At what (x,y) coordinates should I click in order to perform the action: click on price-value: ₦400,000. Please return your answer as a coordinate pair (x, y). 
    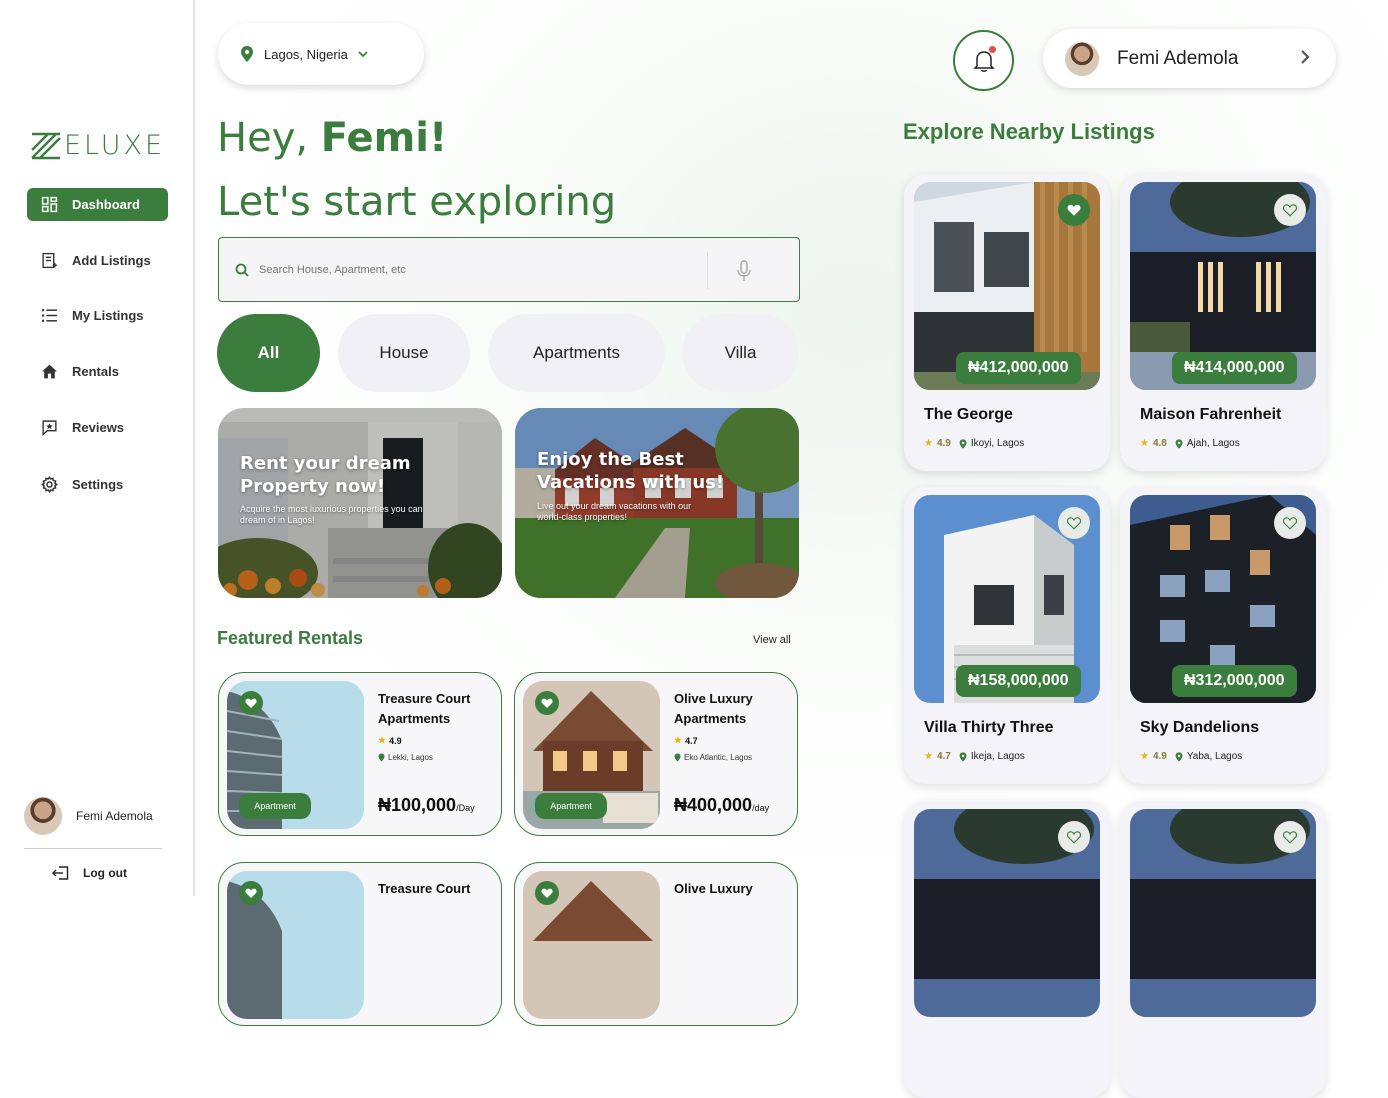
    Looking at the image, I should click on (713, 805).